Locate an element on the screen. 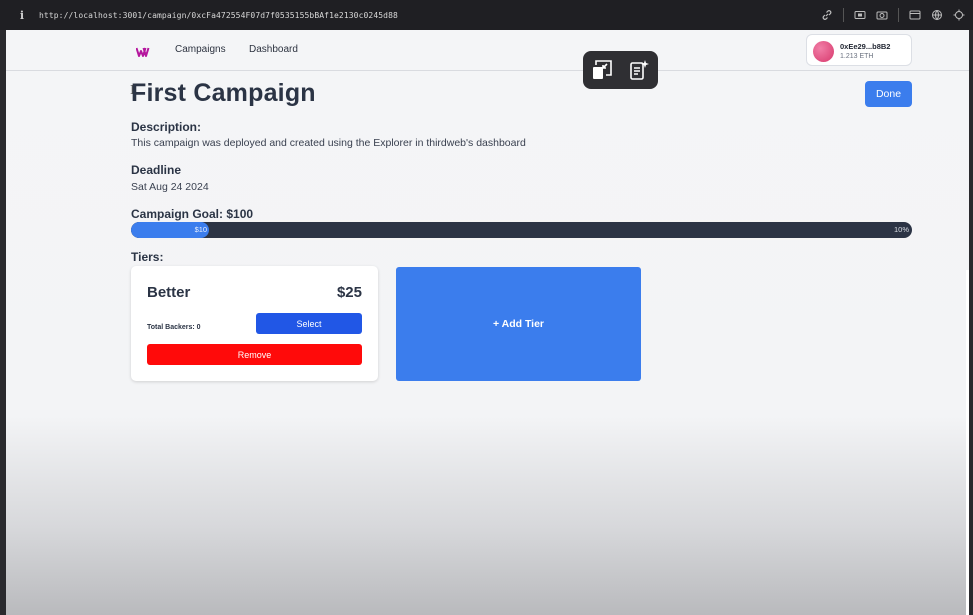  tiers-label: Tiers: is located at coordinates (147, 257).